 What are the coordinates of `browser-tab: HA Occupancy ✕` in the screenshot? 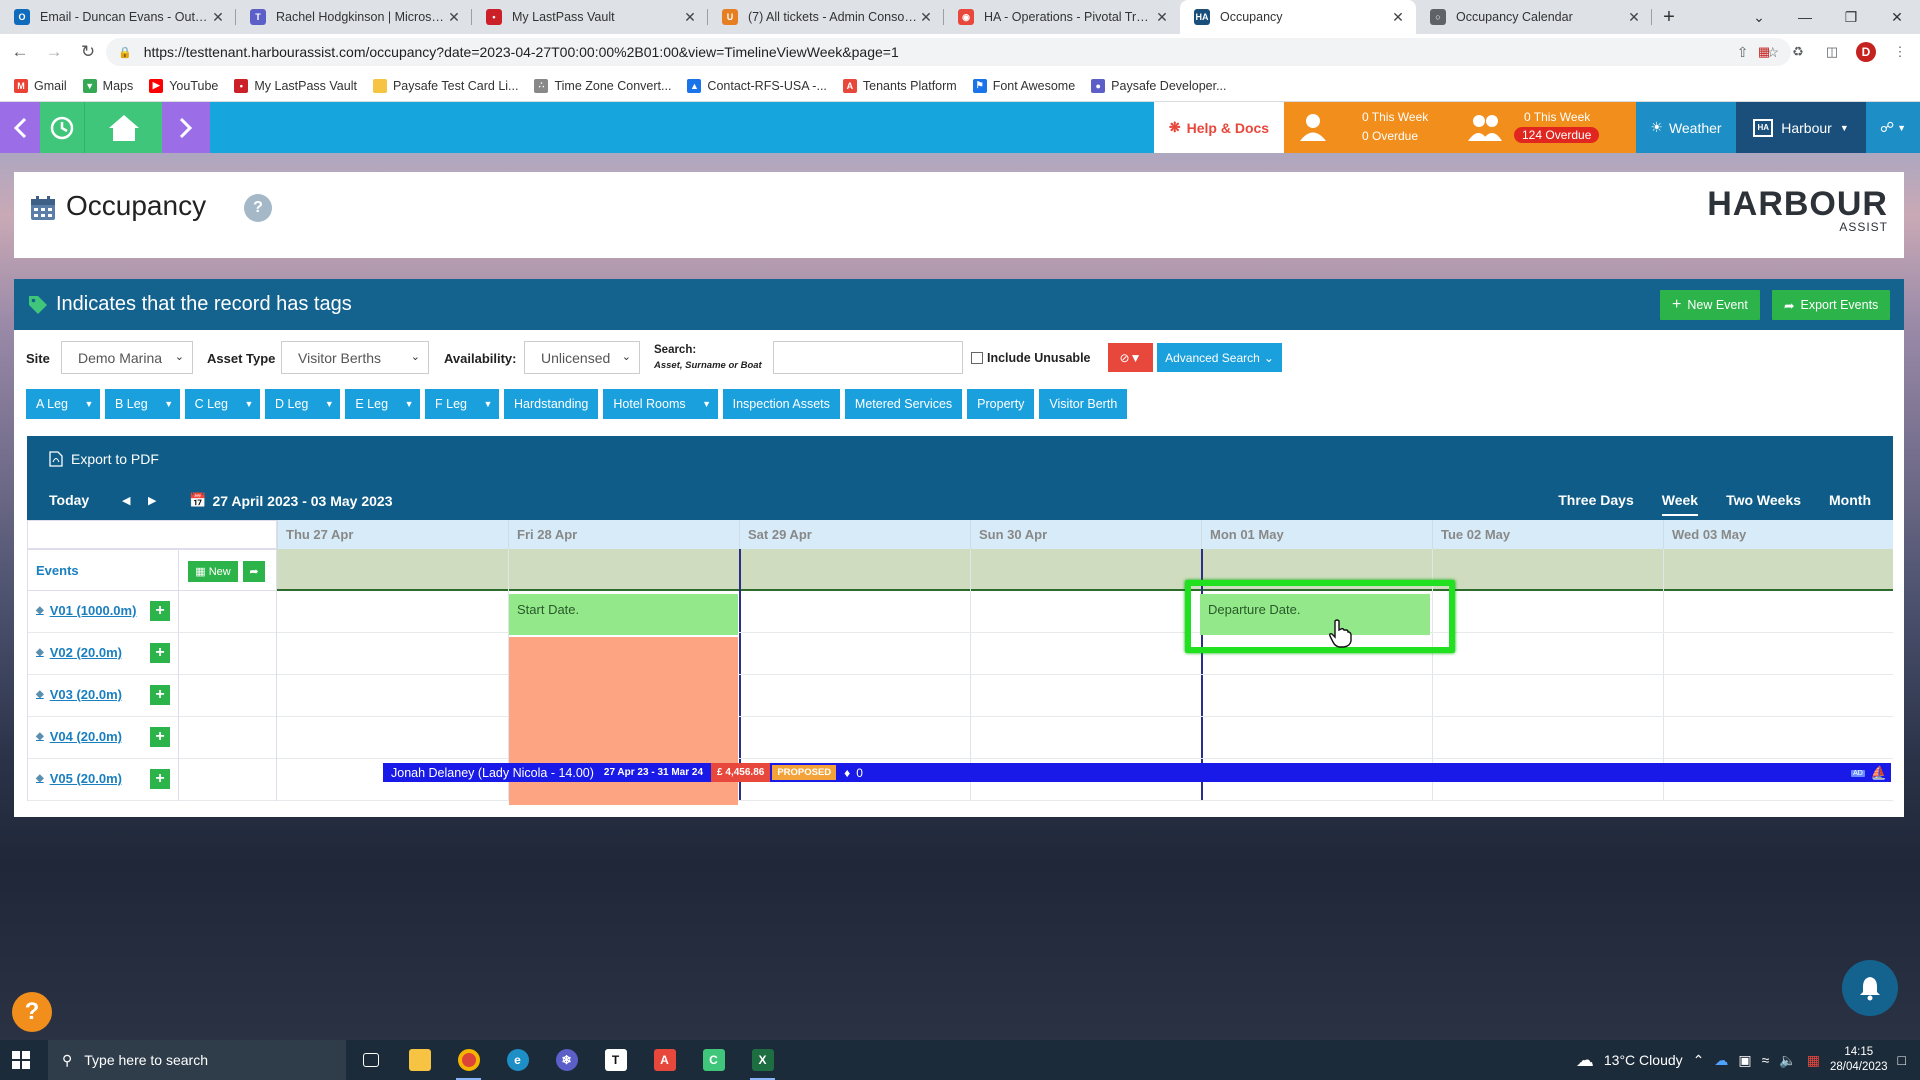 It's located at (1298, 17).